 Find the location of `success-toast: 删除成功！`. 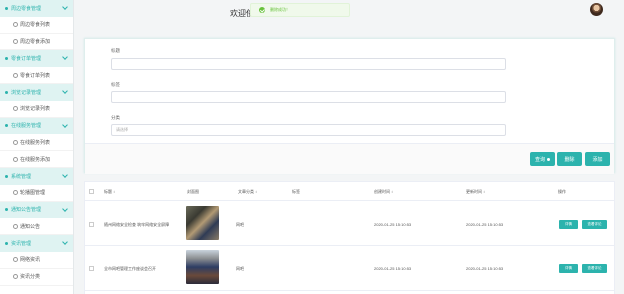

success-toast: 删除成功！ is located at coordinates (300, 10).